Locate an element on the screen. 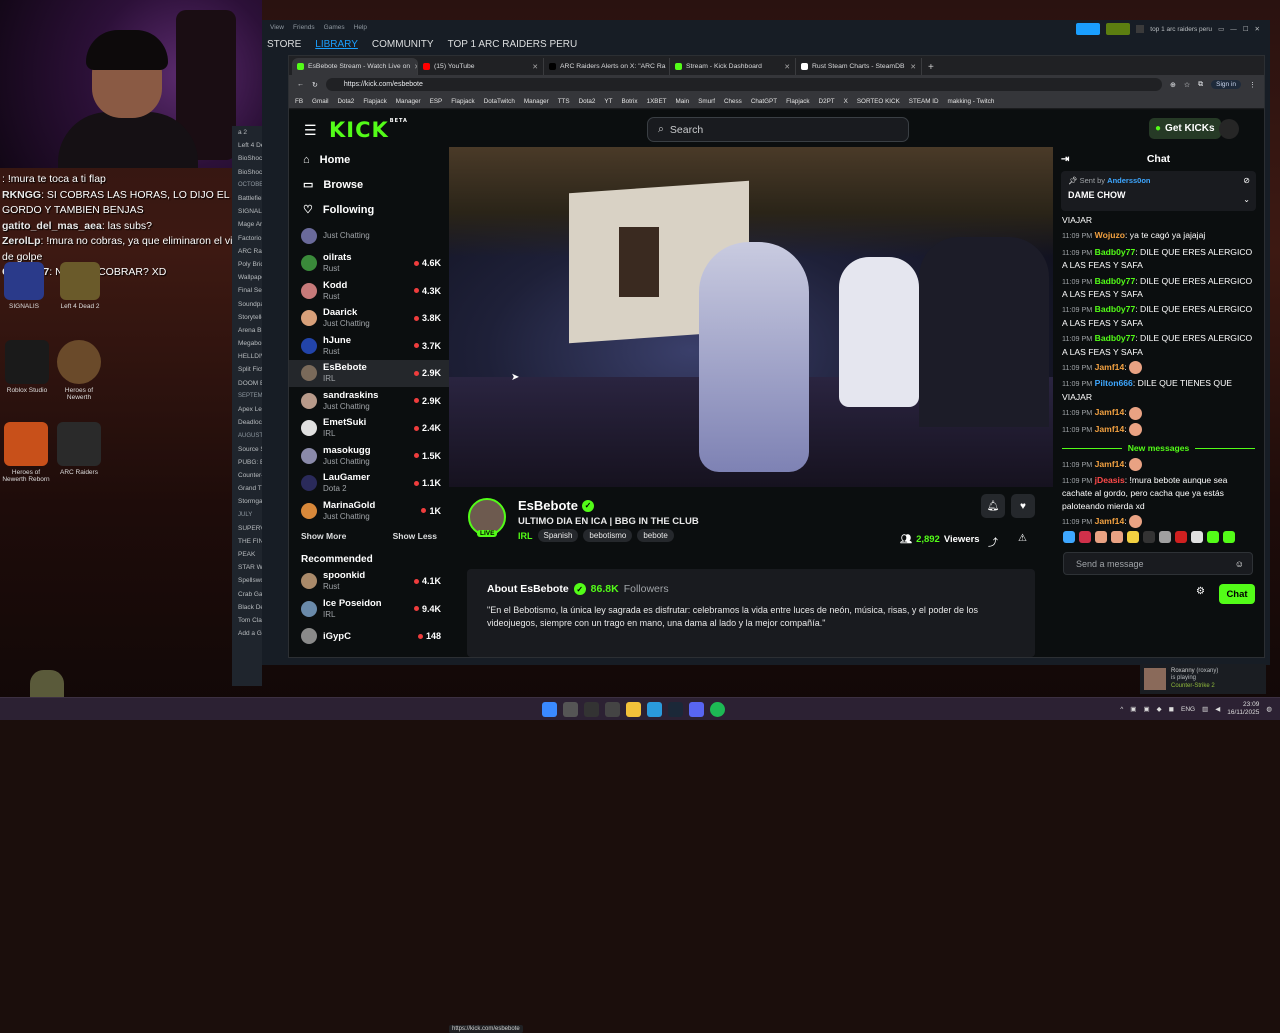 This screenshot has height=1033, width=1280. library-game-item: BioShock R is located at coordinates (247, 158).